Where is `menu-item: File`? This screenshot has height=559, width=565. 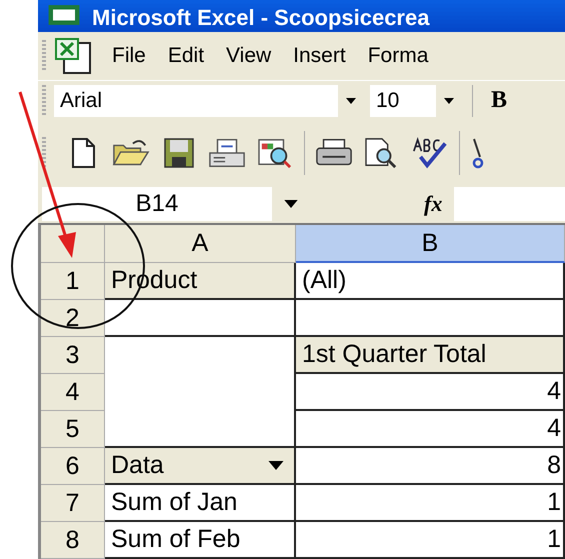 menu-item: File is located at coordinates (129, 56).